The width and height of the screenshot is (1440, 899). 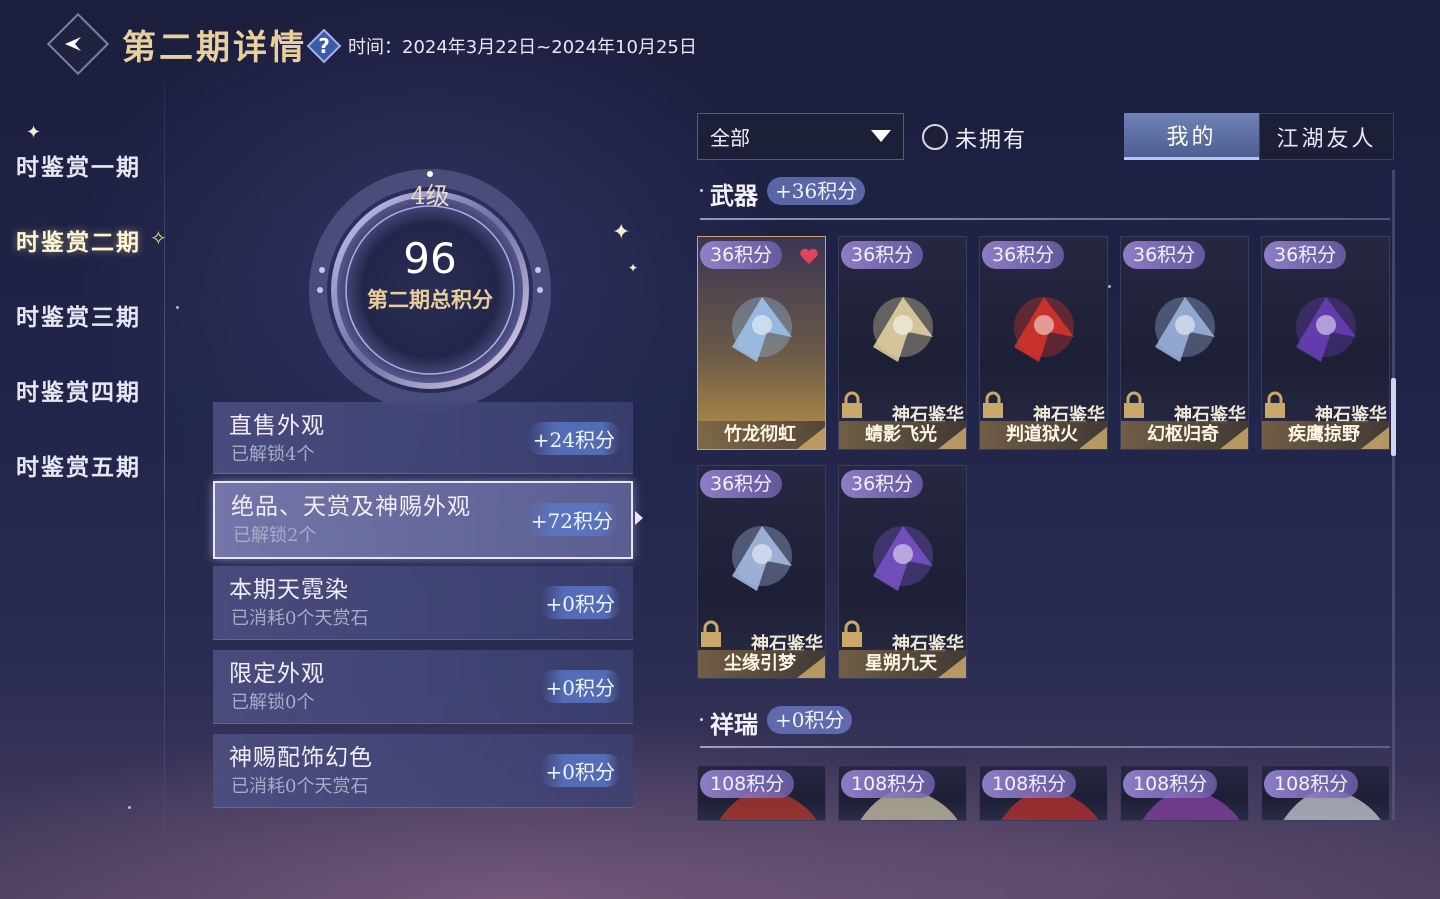 What do you see at coordinates (573, 438) in the screenshot?
I see `category-points: +24积分` at bounding box center [573, 438].